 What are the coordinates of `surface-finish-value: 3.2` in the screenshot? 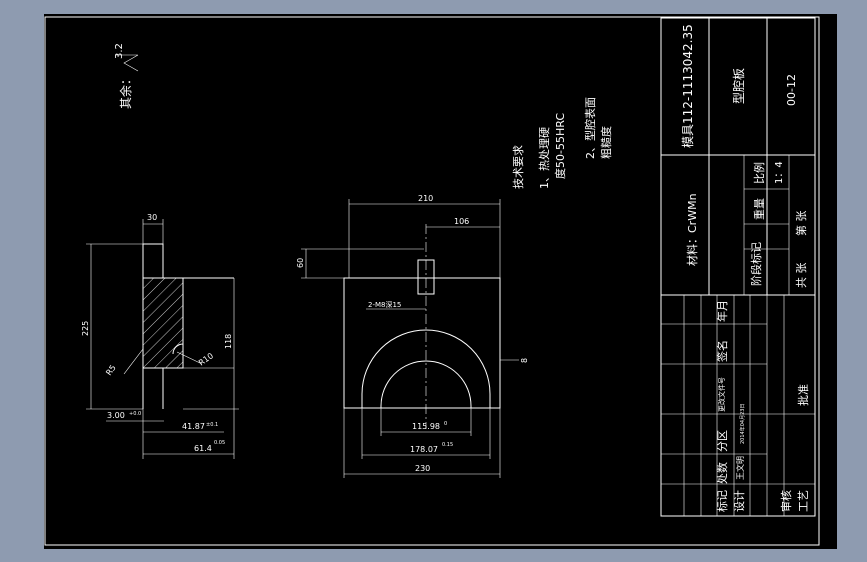 It's located at (119, 51).